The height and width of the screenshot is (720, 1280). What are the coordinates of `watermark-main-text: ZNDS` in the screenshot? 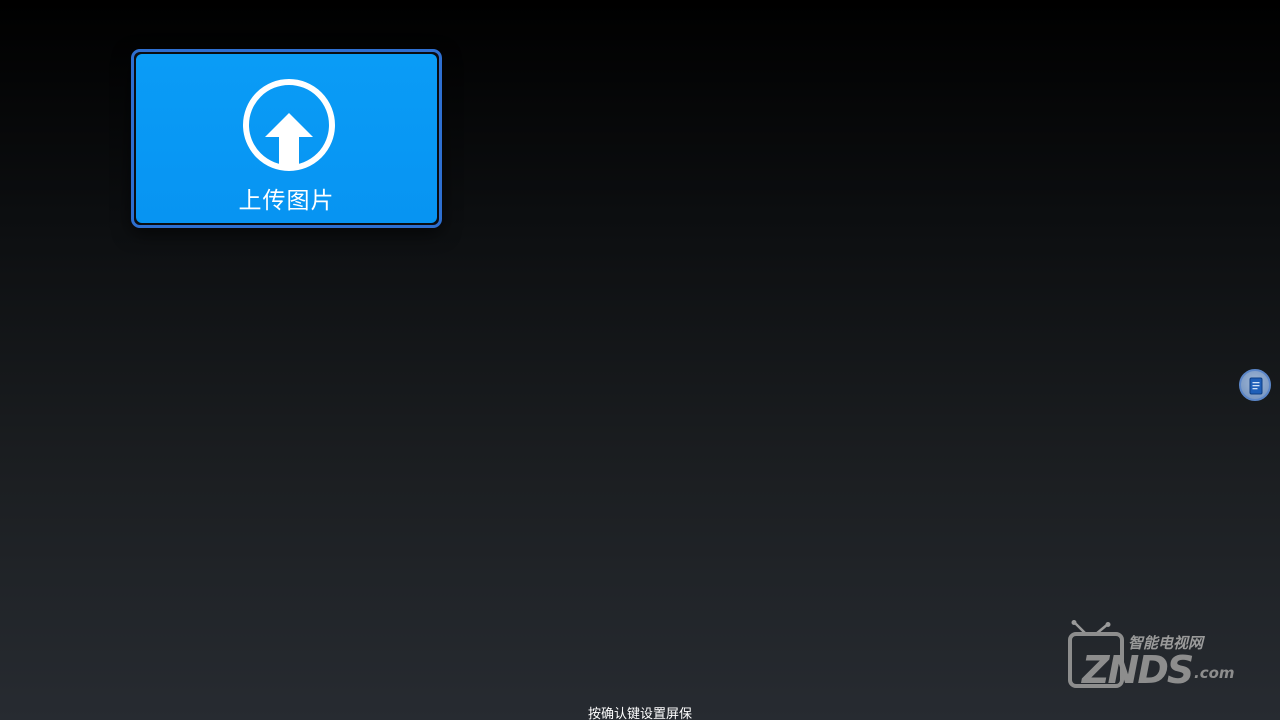 It's located at (1138, 670).